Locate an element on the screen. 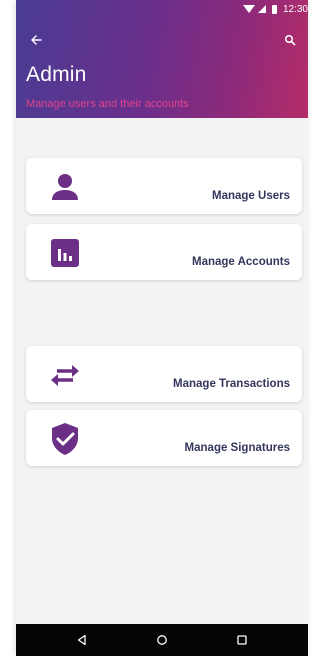 This screenshot has height=656, width=320. search-icon is located at coordinates (290, 40).